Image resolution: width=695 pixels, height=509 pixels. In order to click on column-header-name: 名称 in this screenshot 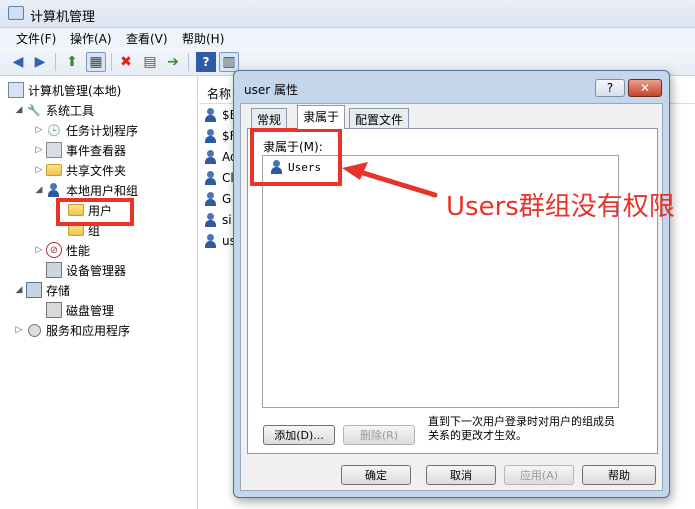, I will do `click(219, 93)`.